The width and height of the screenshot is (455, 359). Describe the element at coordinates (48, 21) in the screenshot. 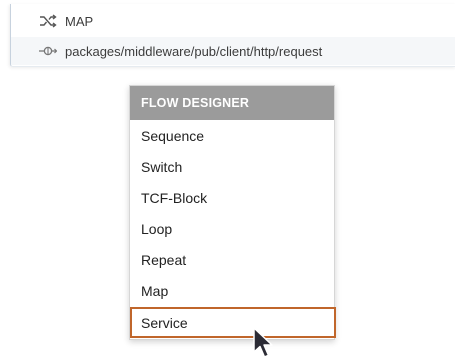

I see `shuffle-icon` at that location.